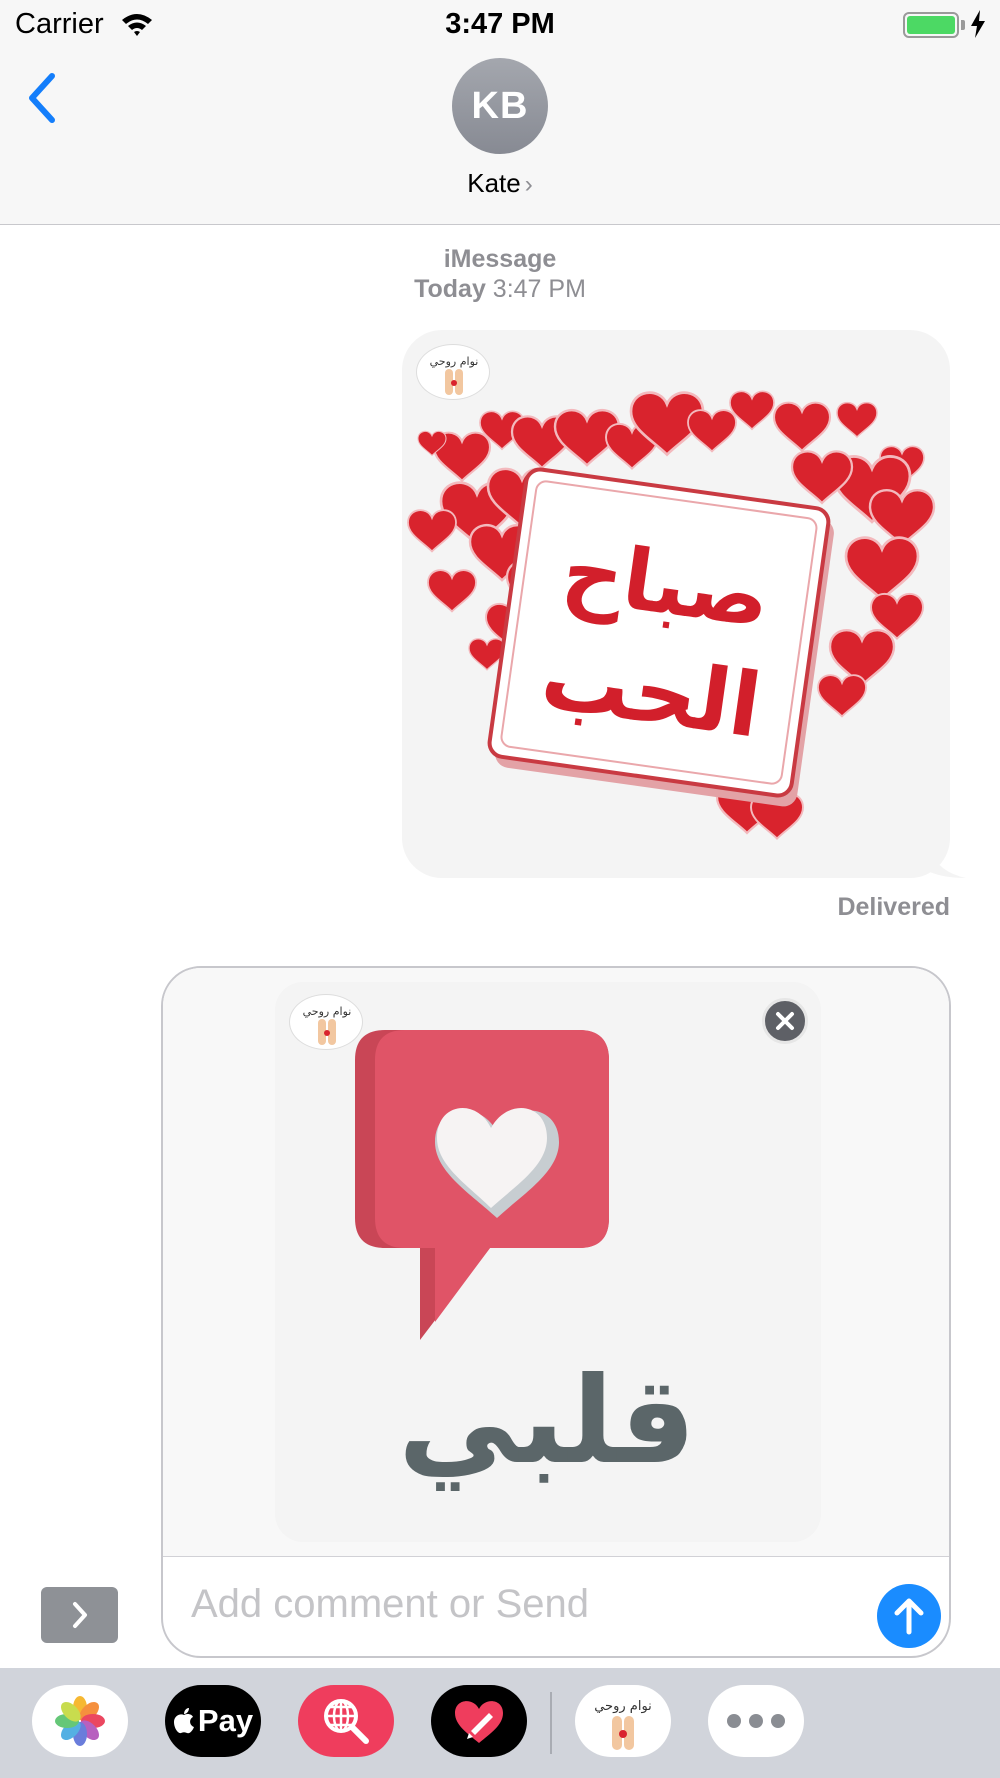  I want to click on contact-name-button: Kate ›, so click(500, 183).